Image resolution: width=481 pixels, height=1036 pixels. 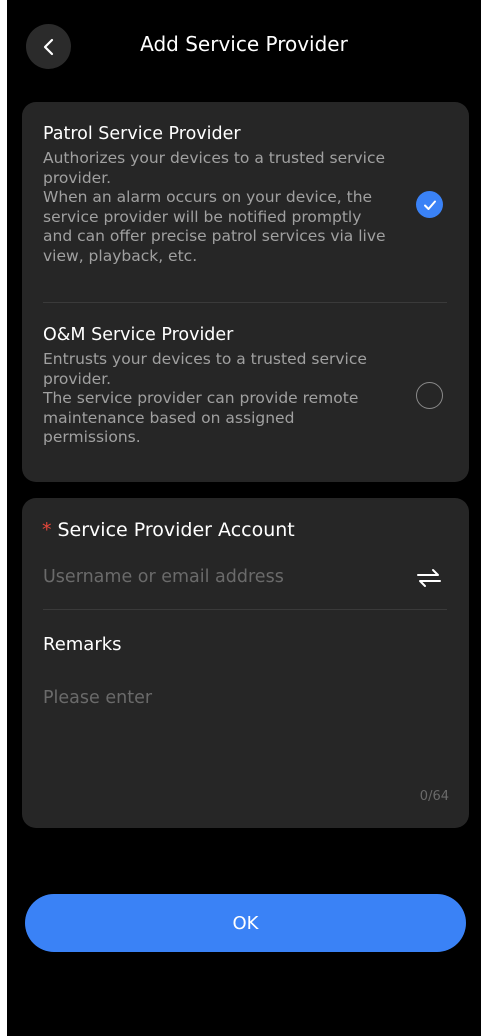 I want to click on remarks-input, so click(x=245, y=733).